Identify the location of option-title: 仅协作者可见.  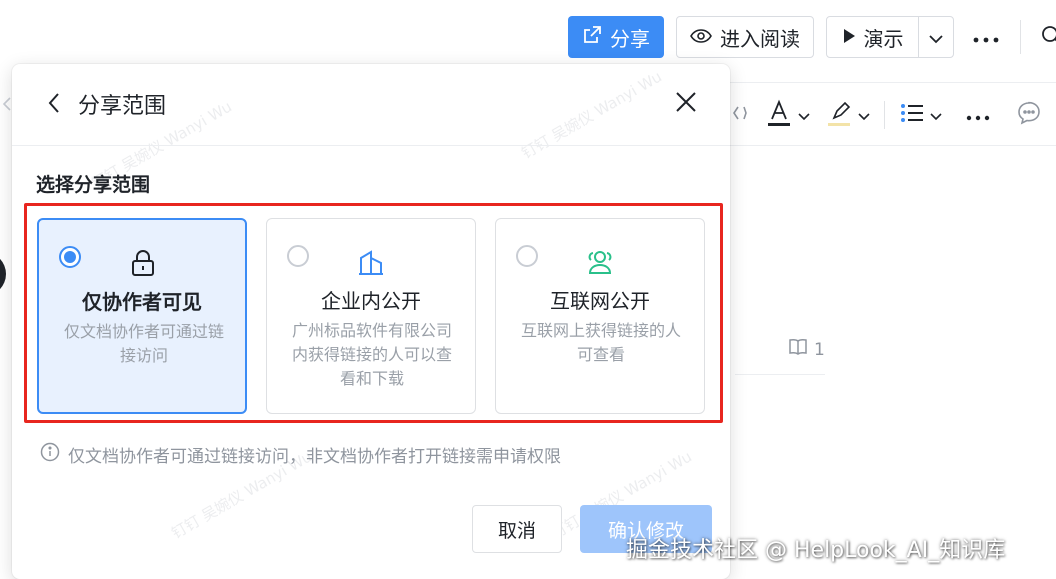
(142, 302).